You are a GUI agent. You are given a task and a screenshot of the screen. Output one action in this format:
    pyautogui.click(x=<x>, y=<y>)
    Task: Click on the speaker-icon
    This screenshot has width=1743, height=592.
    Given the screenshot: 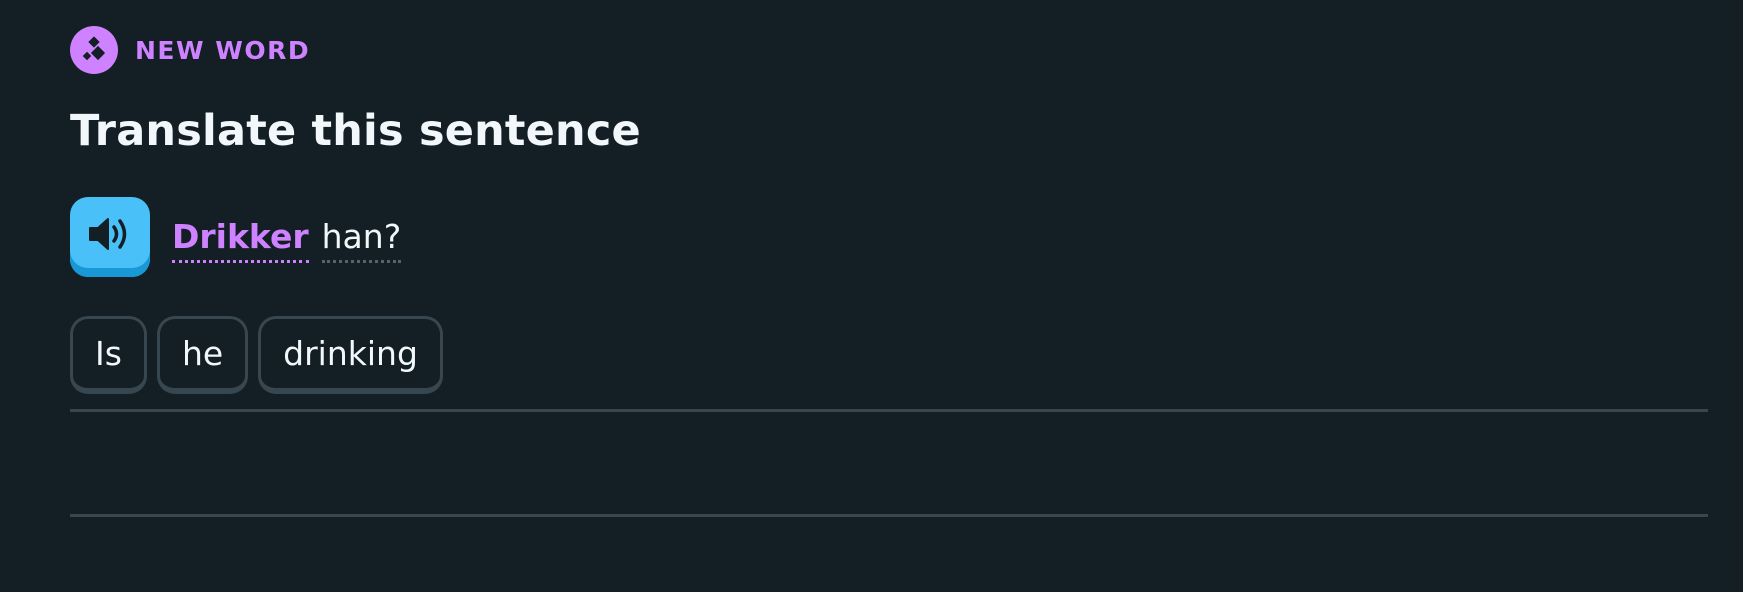 What is the action you would take?
    pyautogui.click(x=108, y=234)
    